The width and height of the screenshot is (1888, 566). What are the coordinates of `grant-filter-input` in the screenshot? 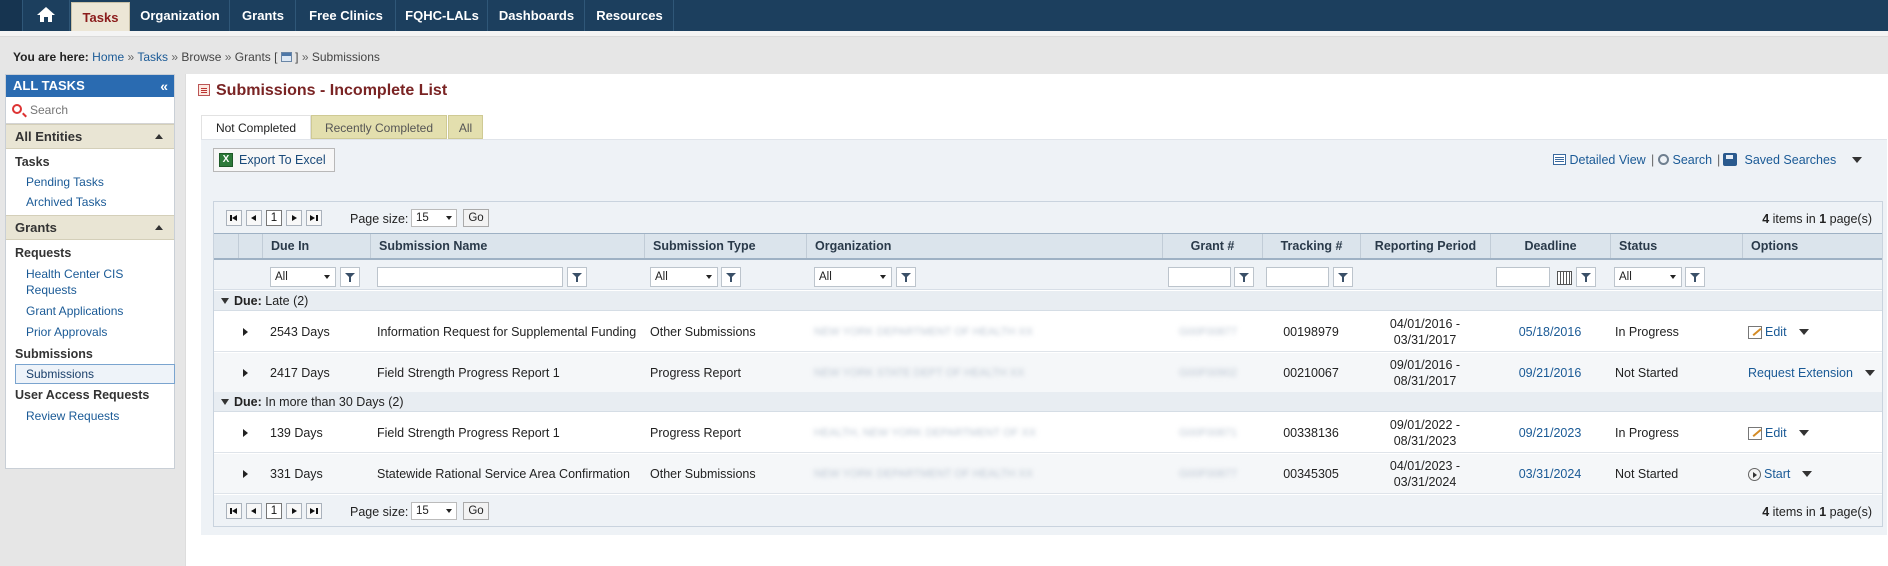 It's located at (1199, 277).